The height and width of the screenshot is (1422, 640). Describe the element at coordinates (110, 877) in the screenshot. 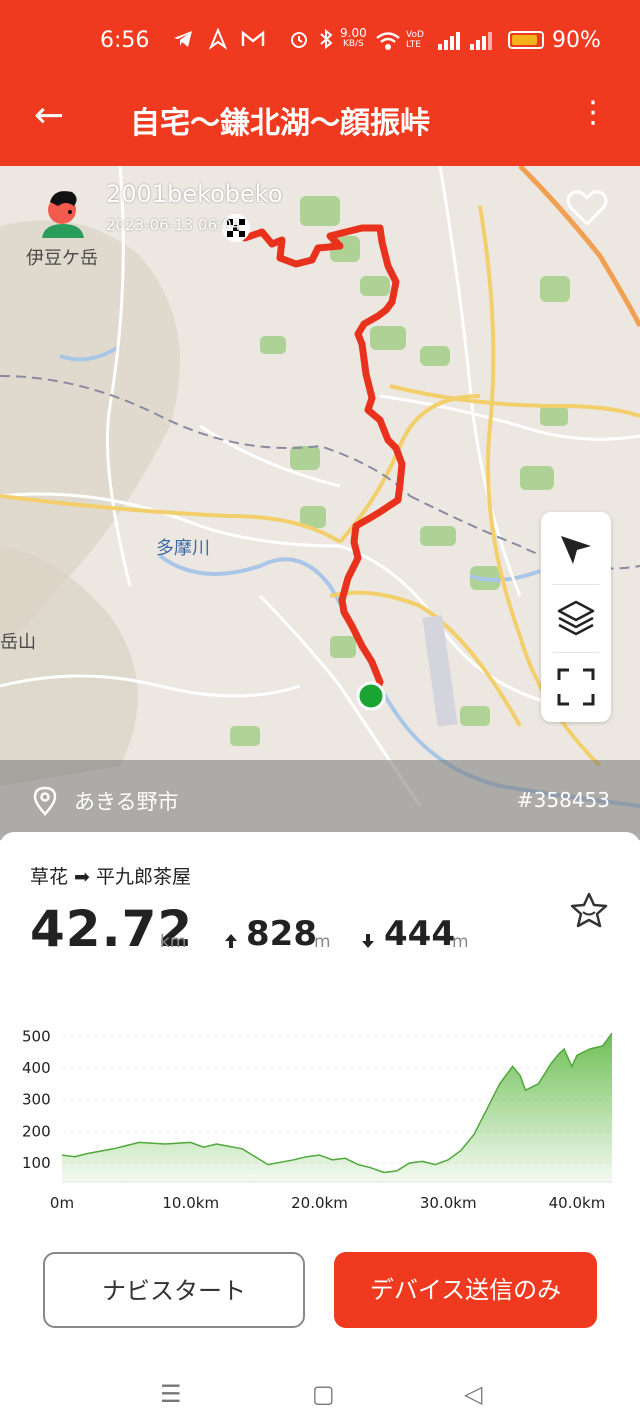

I see `route-endpoints: 草花 ➡ 平九郎茶屋` at that location.